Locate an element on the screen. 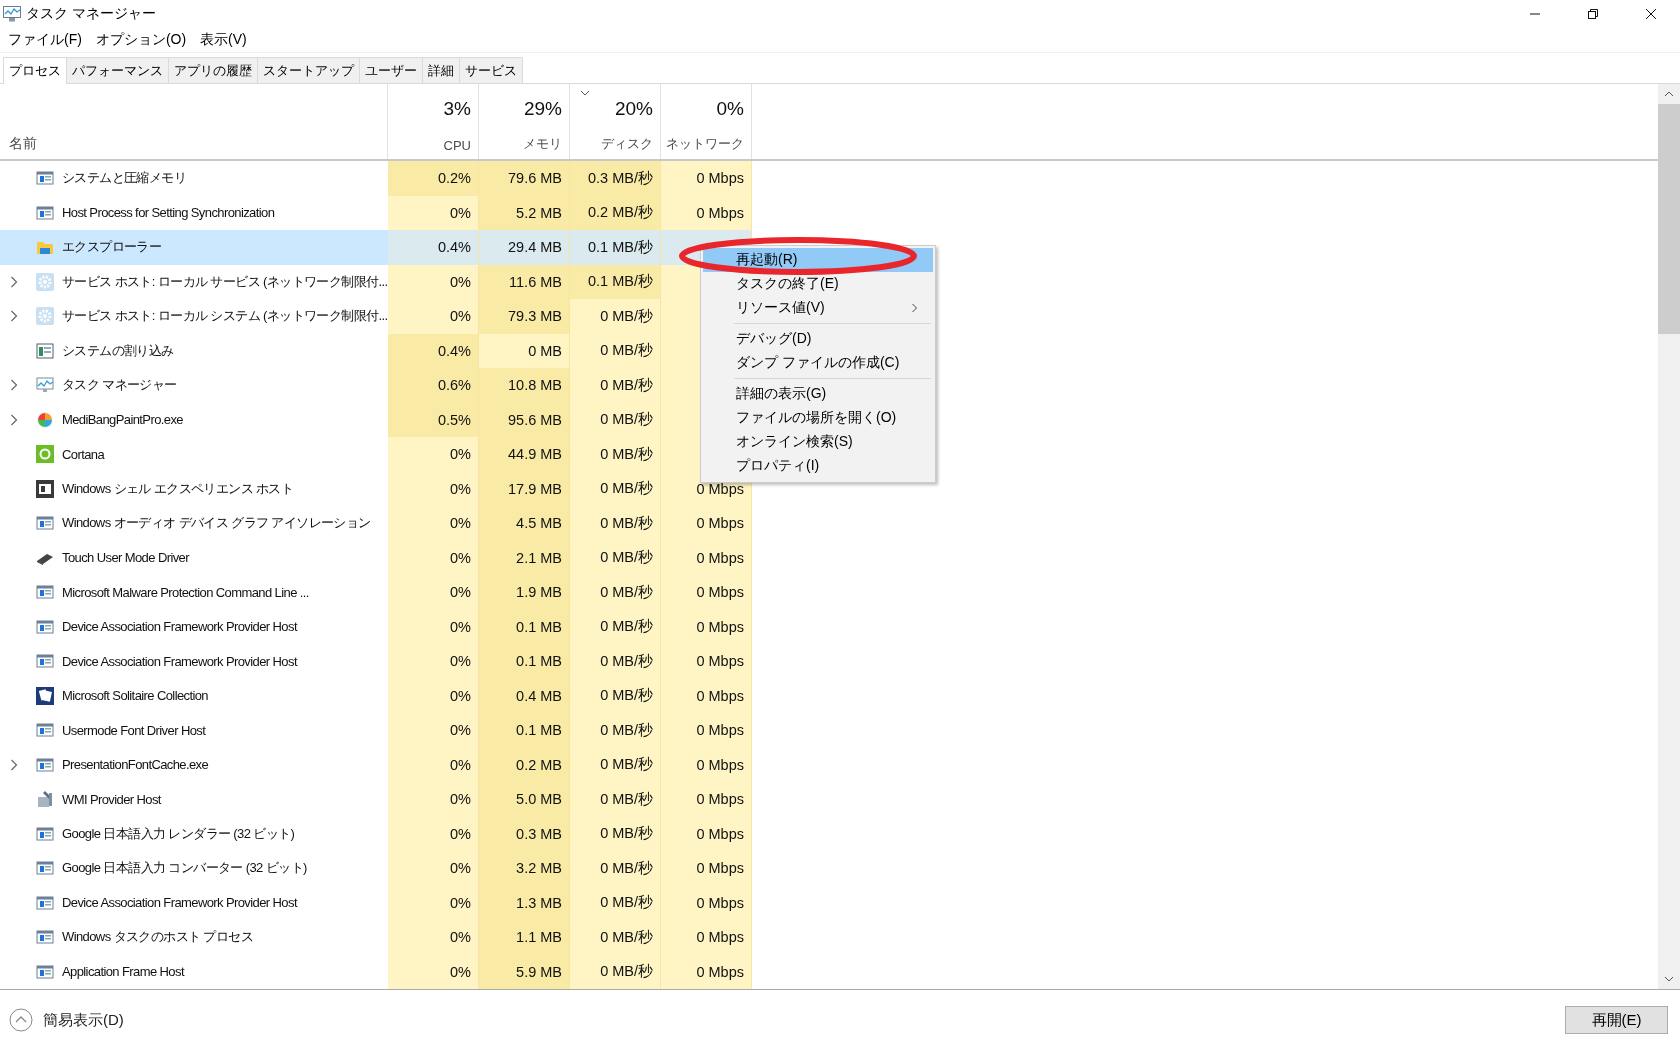 This screenshot has width=1680, height=1050. process-name-cell: タスク マネージャー is located at coordinates (194, 385).